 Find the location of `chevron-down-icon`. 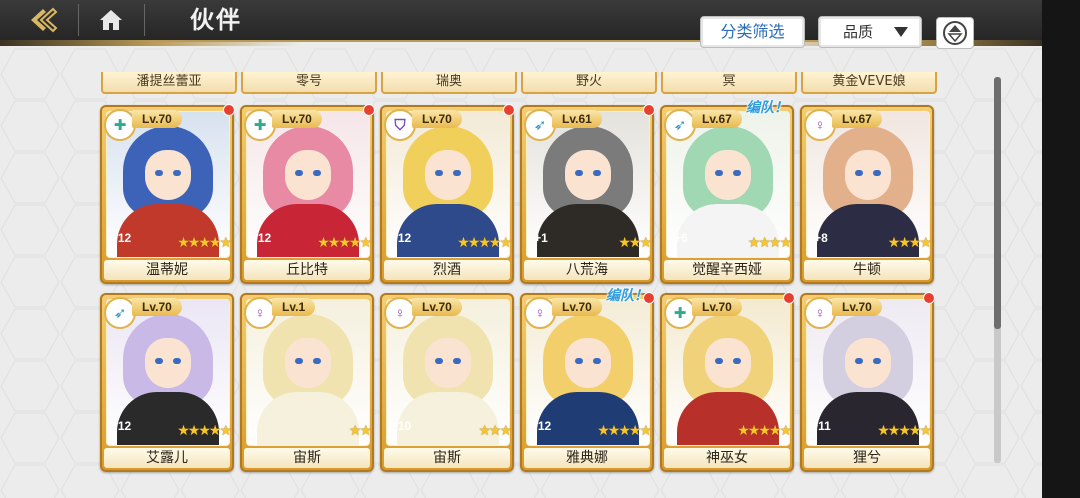

chevron-down-icon is located at coordinates (901, 32).